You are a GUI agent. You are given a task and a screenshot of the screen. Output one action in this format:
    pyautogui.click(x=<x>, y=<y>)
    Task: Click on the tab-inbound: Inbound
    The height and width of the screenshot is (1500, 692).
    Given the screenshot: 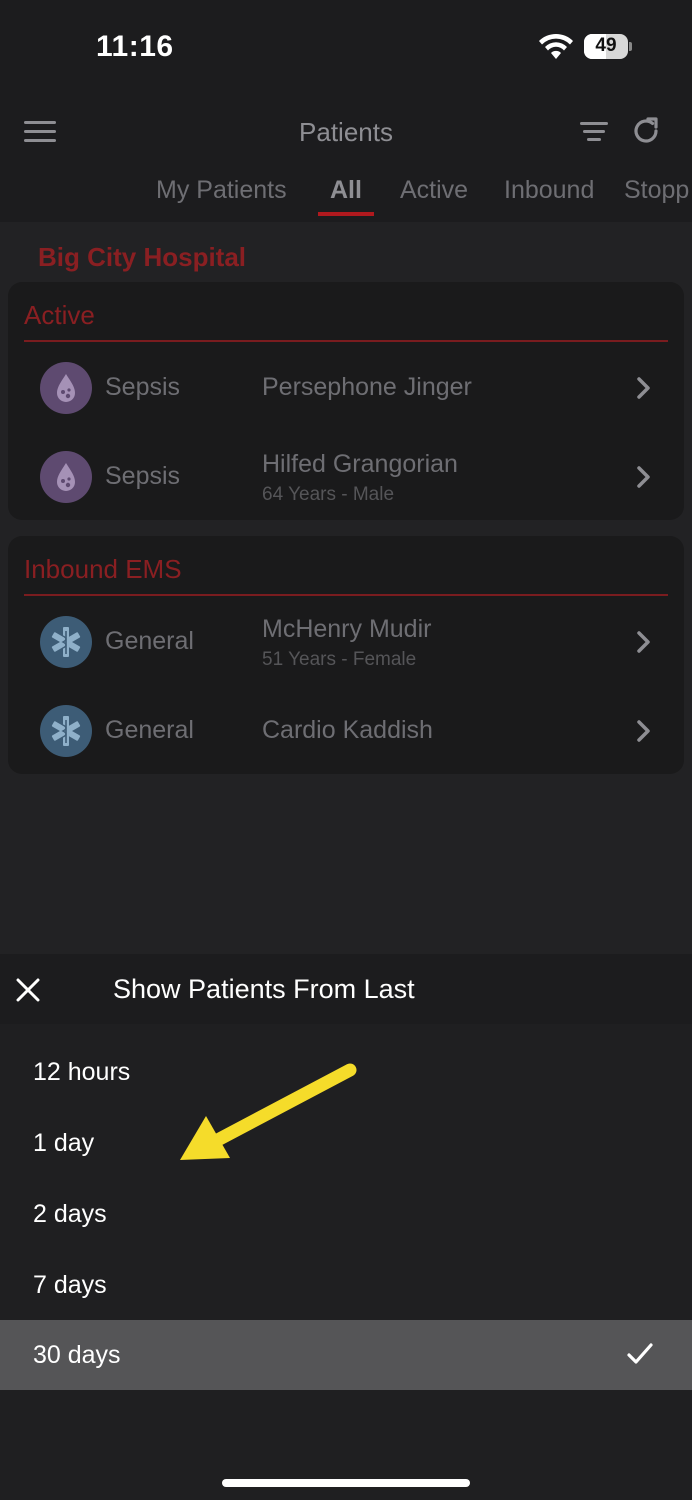 What is the action you would take?
    pyautogui.click(x=549, y=190)
    